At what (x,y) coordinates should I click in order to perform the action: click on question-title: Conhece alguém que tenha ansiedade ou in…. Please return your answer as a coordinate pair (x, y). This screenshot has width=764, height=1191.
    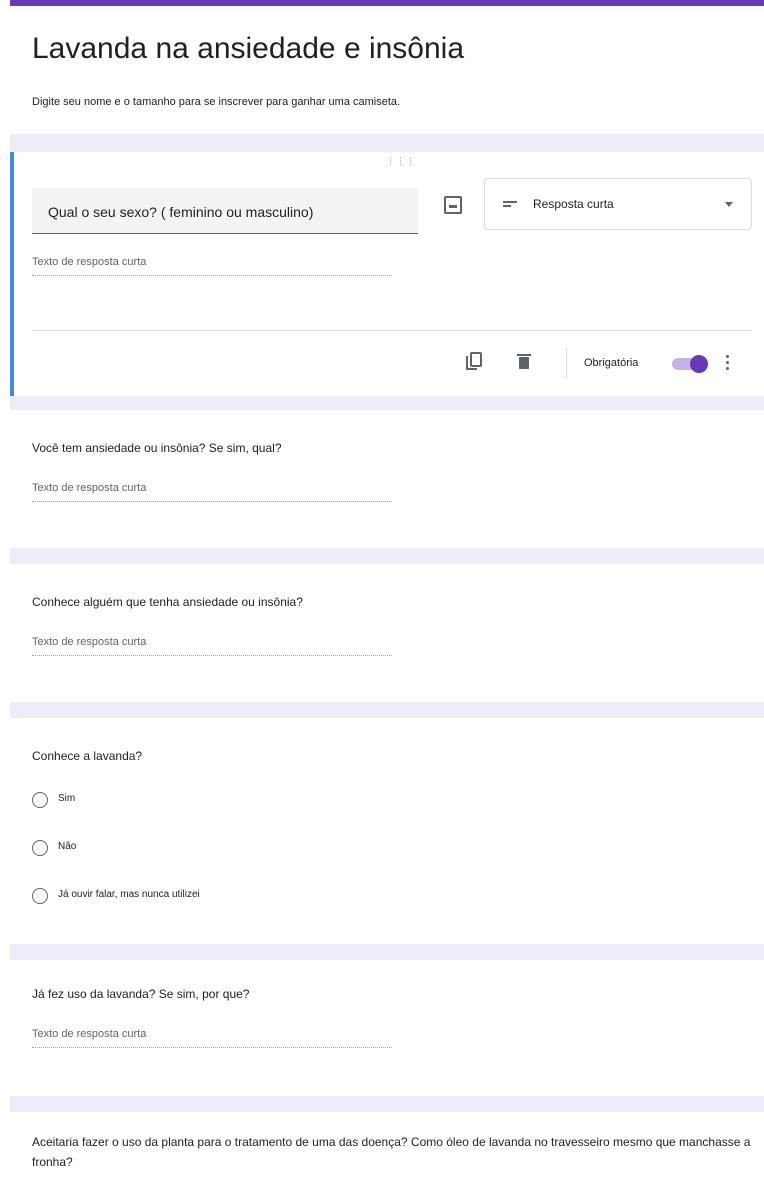
    Looking at the image, I should click on (167, 602).